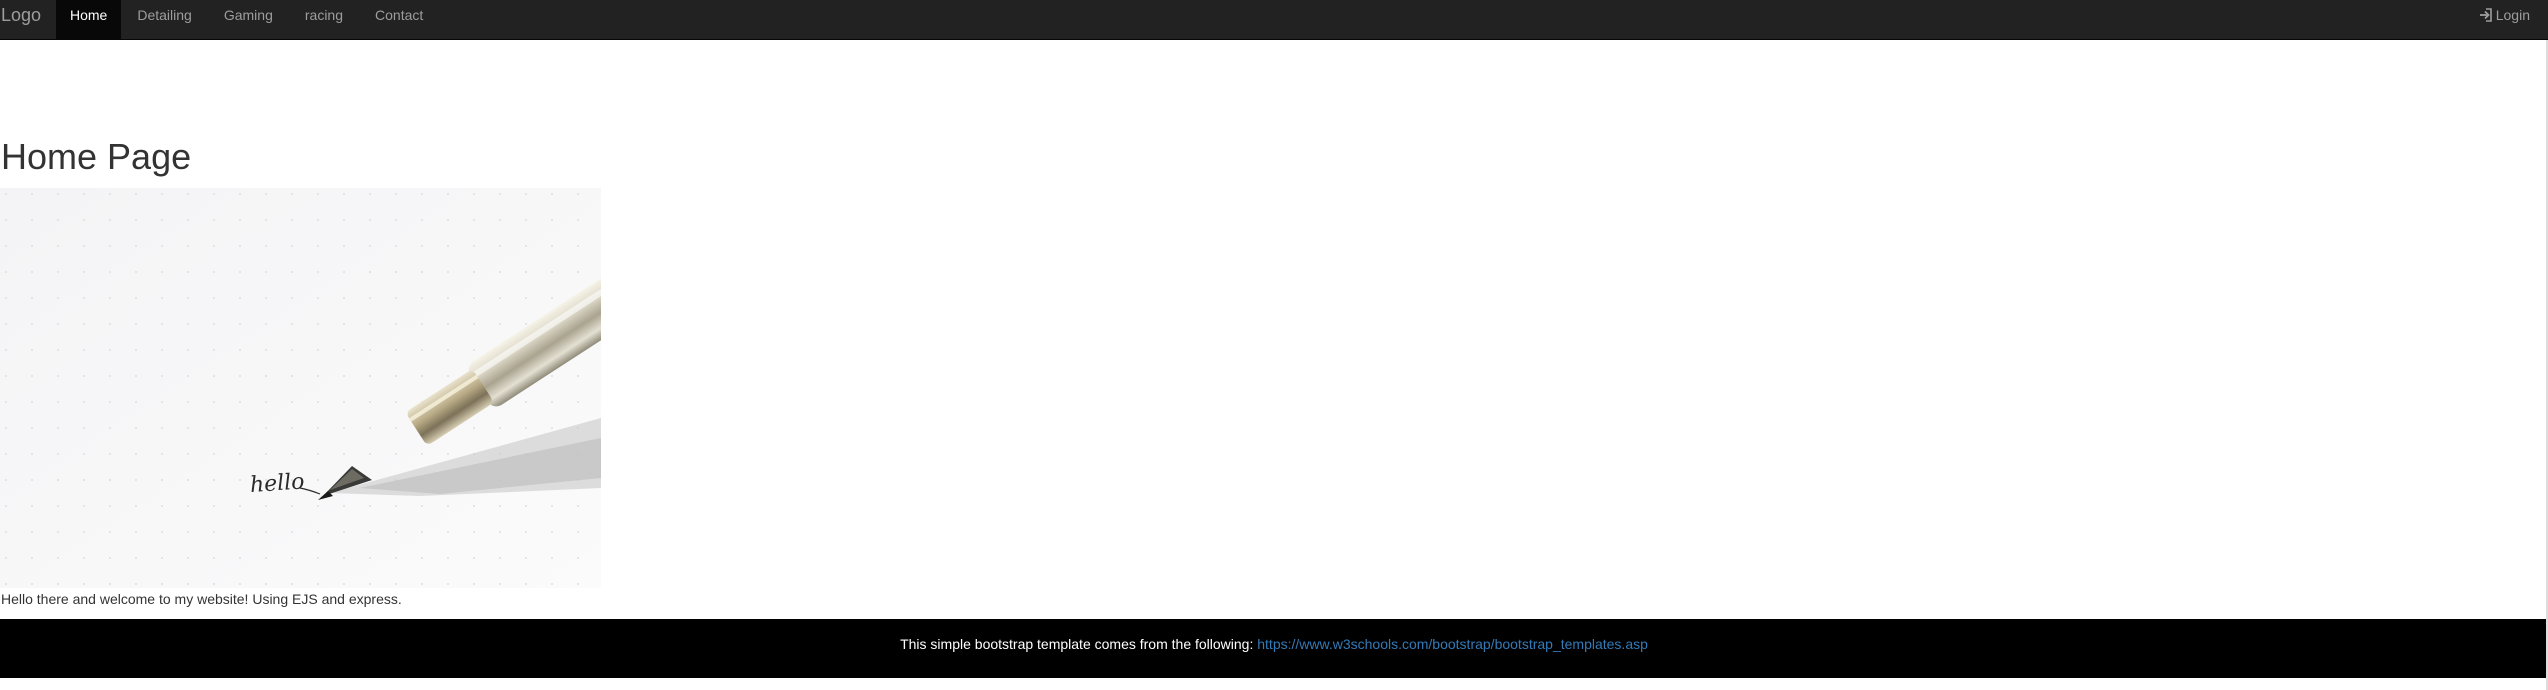  What do you see at coordinates (300, 388) in the screenshot?
I see `fountain-pen-writing-hello-image: hello` at bounding box center [300, 388].